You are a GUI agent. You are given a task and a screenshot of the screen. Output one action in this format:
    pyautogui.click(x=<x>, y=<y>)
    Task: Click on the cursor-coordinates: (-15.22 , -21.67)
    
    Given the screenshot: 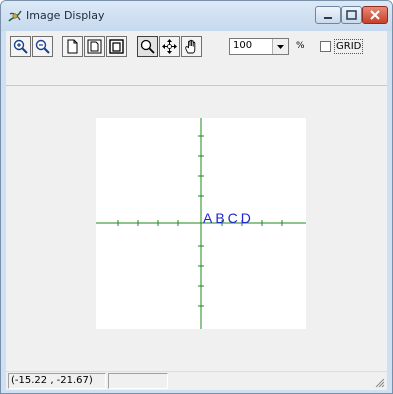 What is the action you would take?
    pyautogui.click(x=52, y=380)
    